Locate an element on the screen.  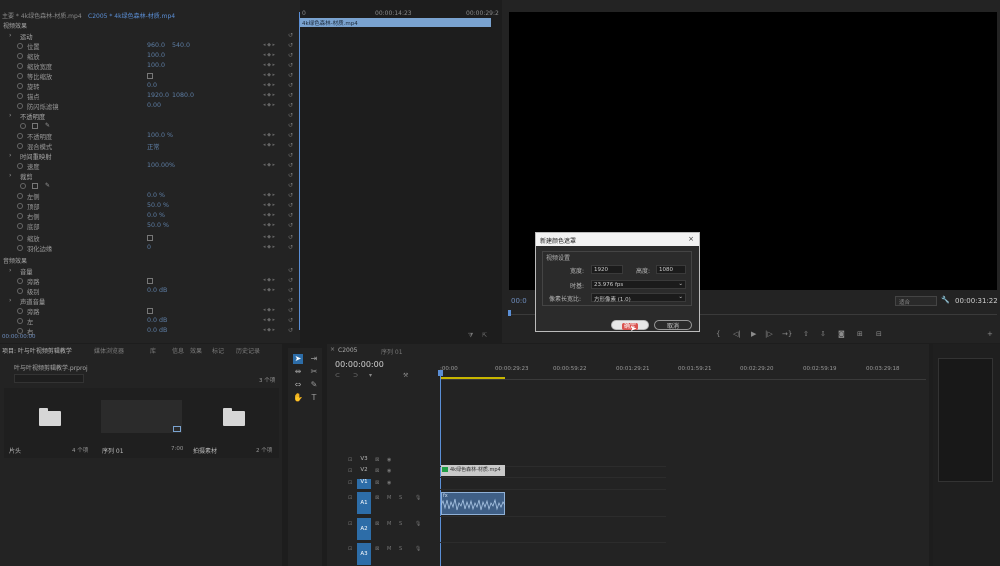
playhead-handle is located at coordinates (440, 373).